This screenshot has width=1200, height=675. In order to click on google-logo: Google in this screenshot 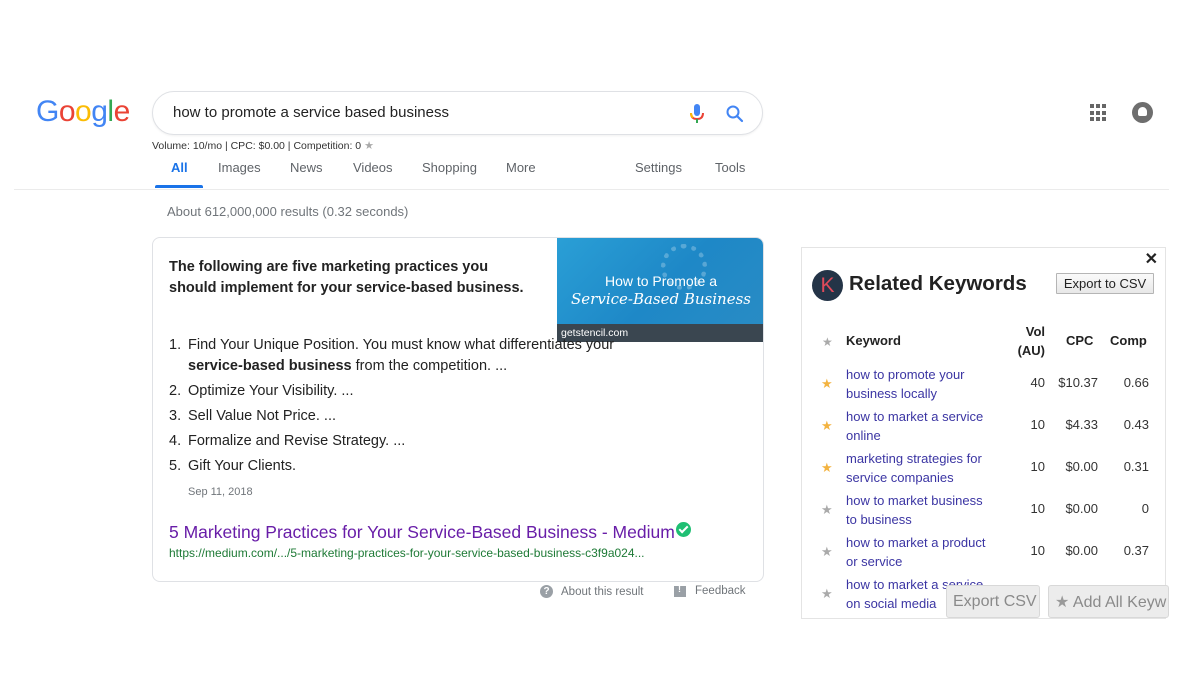, I will do `click(83, 112)`.